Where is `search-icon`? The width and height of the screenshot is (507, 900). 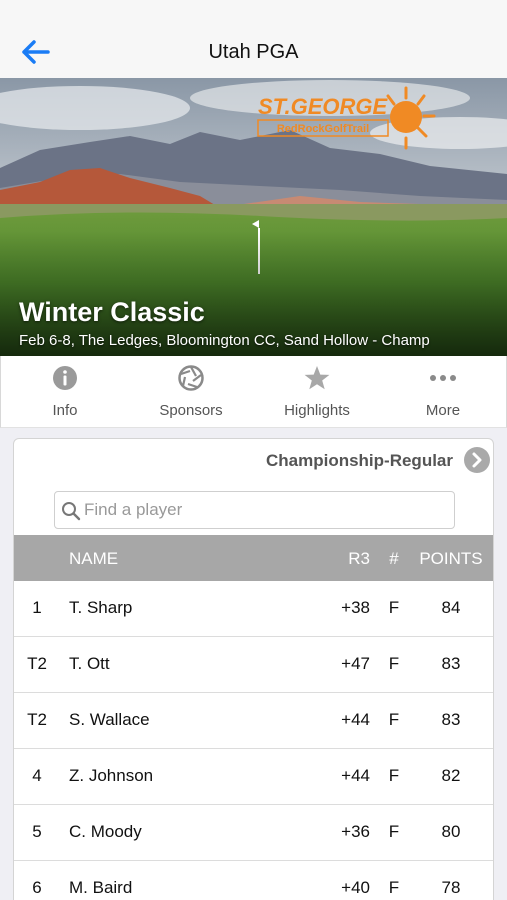 search-icon is located at coordinates (71, 511).